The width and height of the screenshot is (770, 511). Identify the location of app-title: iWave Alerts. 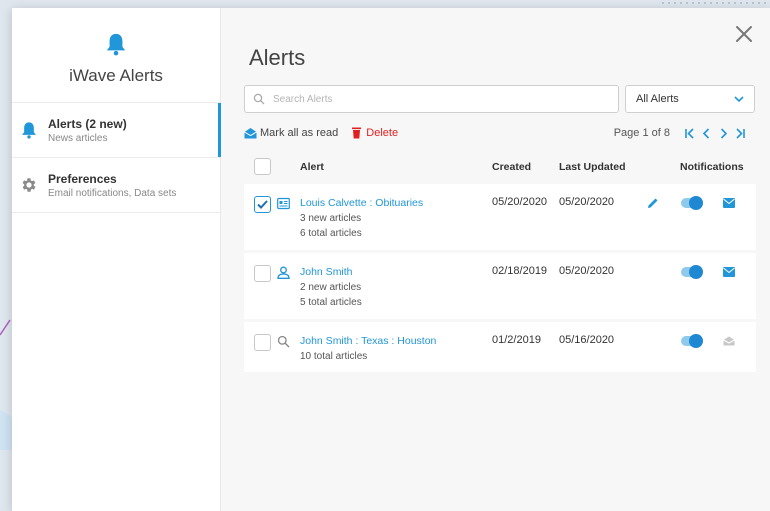
(116, 75).